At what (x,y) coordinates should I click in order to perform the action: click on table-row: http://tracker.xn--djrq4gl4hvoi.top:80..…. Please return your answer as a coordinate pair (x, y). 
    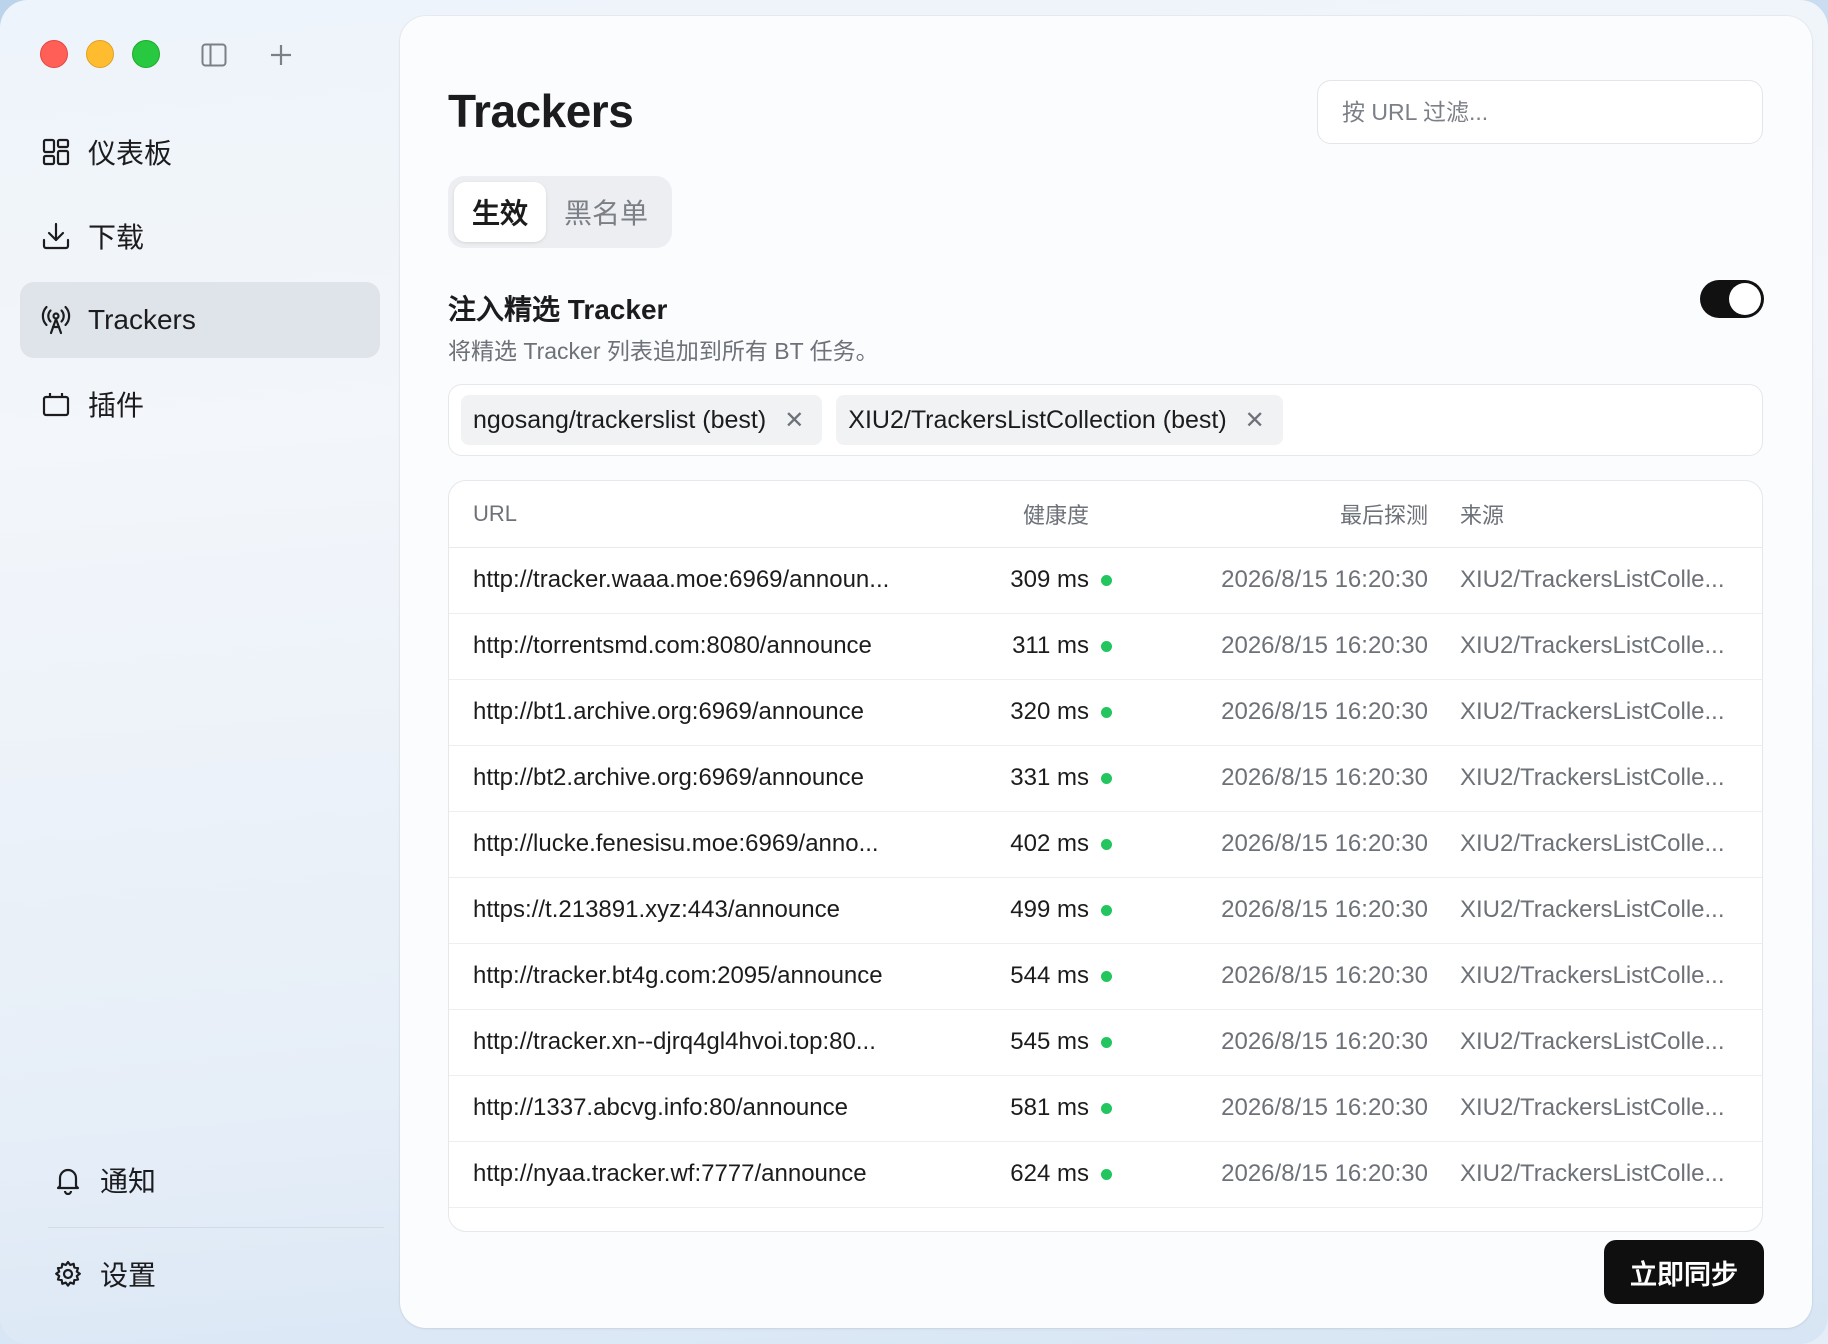
    Looking at the image, I should click on (1105, 1042).